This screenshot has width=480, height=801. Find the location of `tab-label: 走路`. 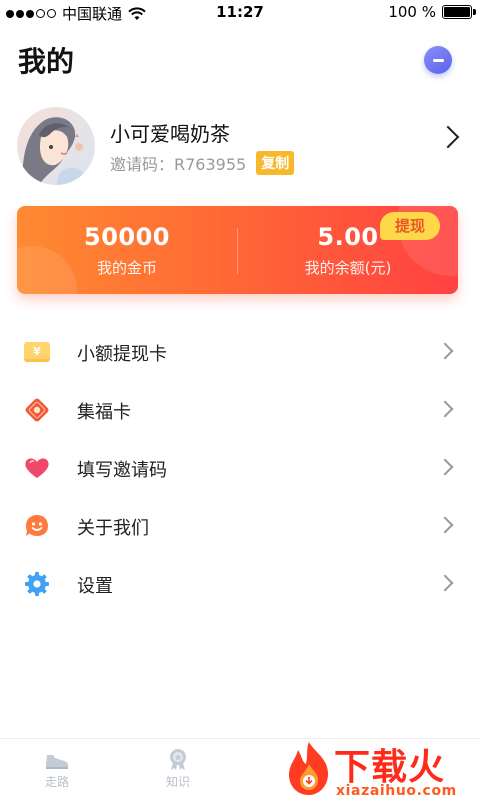

tab-label: 走路 is located at coordinates (56, 782).